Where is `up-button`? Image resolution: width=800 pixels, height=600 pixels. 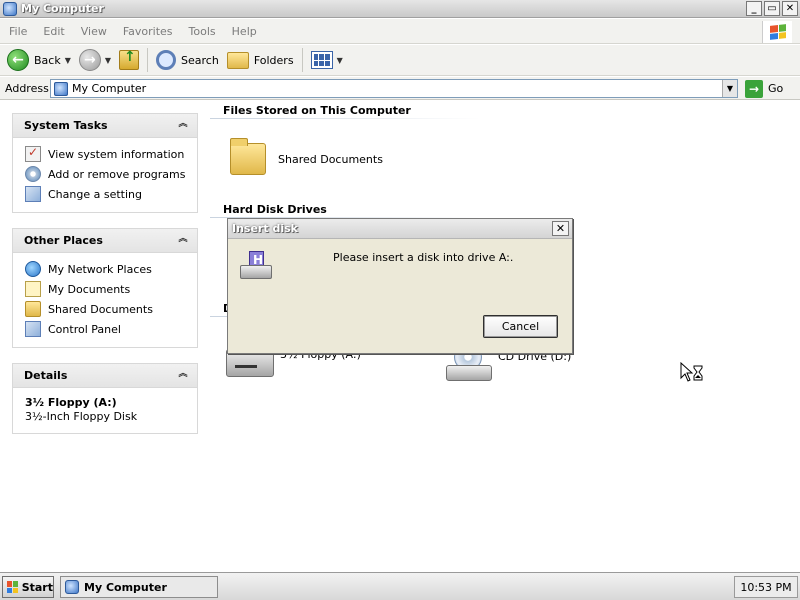 up-button is located at coordinates (129, 60).